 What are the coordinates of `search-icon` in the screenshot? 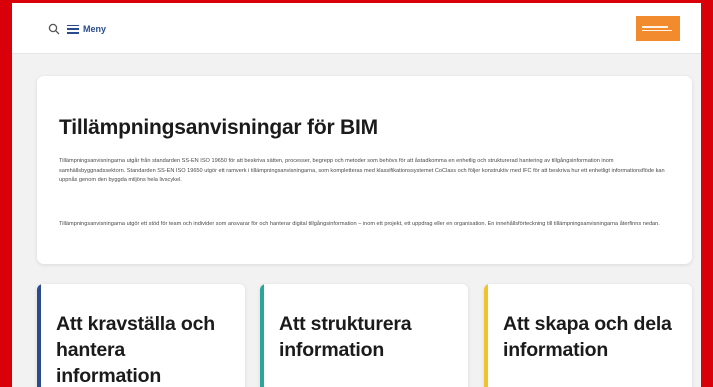 It's located at (54, 29).